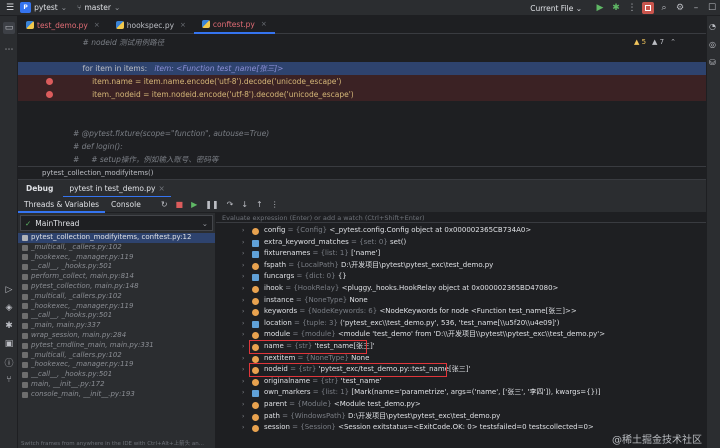  I want to click on step-over-icon: ↷, so click(230, 204).